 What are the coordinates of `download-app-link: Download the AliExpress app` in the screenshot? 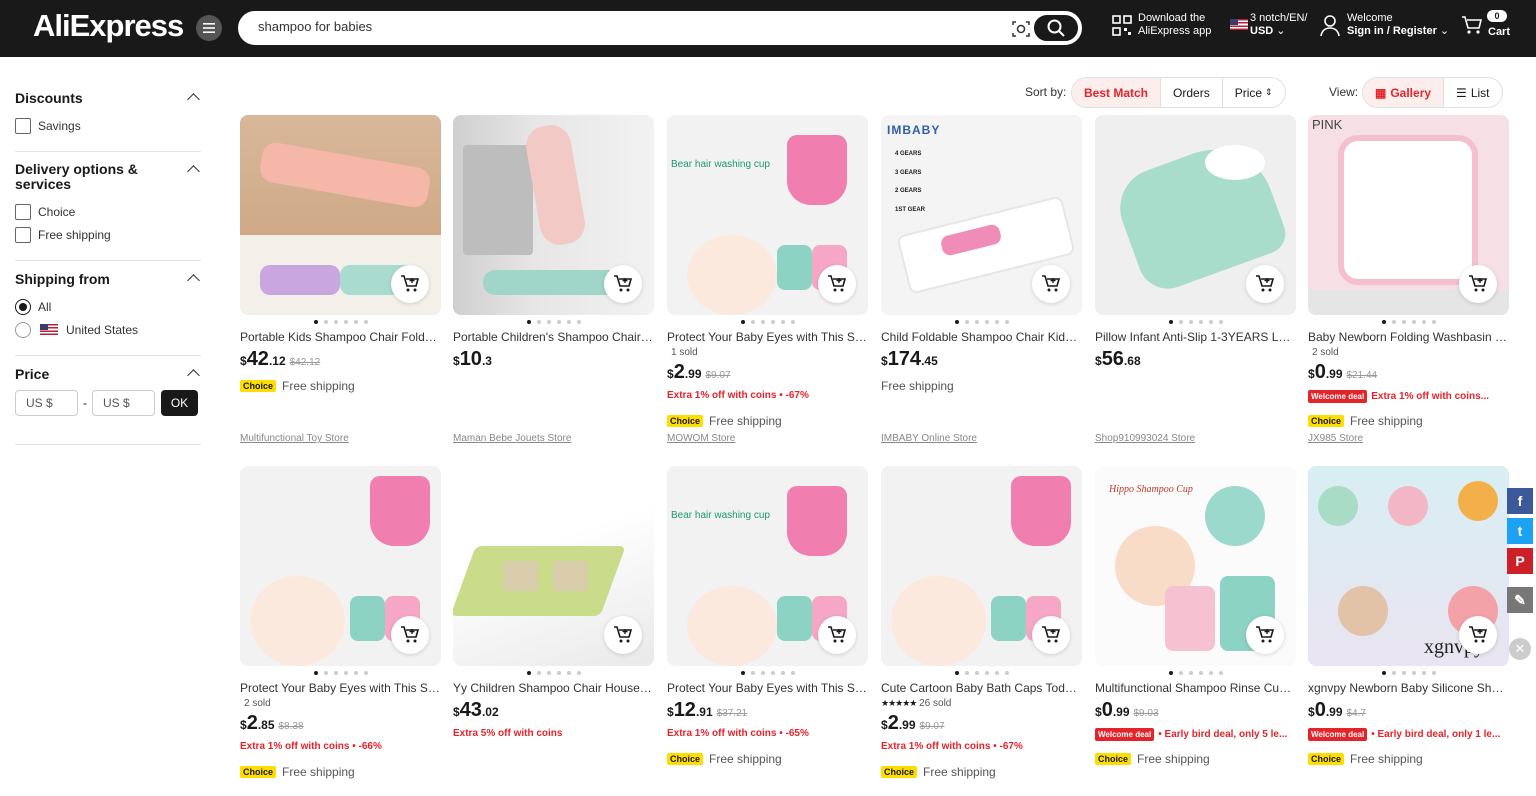 It's located at (1174, 25).